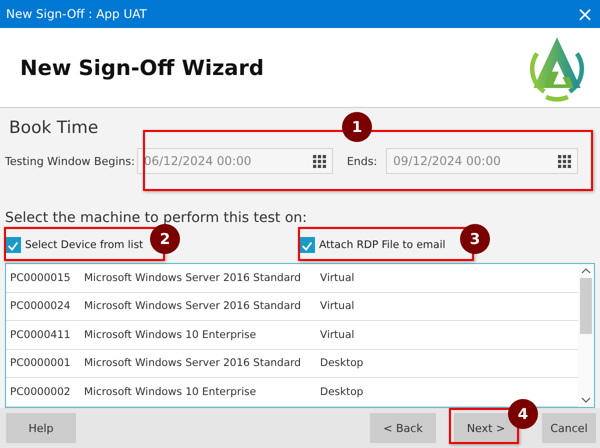 Image resolution: width=600 pixels, height=448 pixels. I want to click on scroll-down-icon, so click(586, 400).